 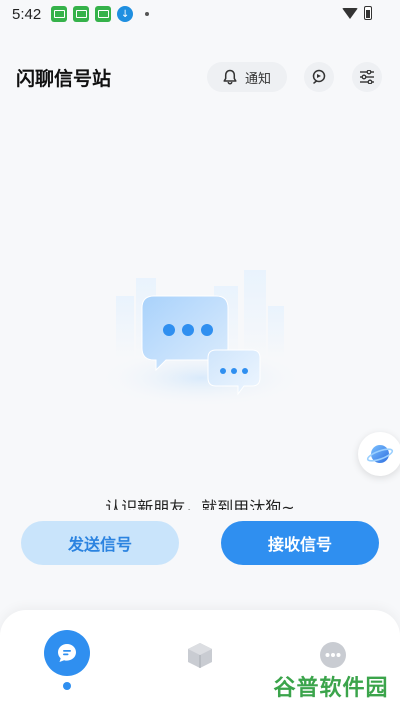 I want to click on explore-icon, so click(x=319, y=76).